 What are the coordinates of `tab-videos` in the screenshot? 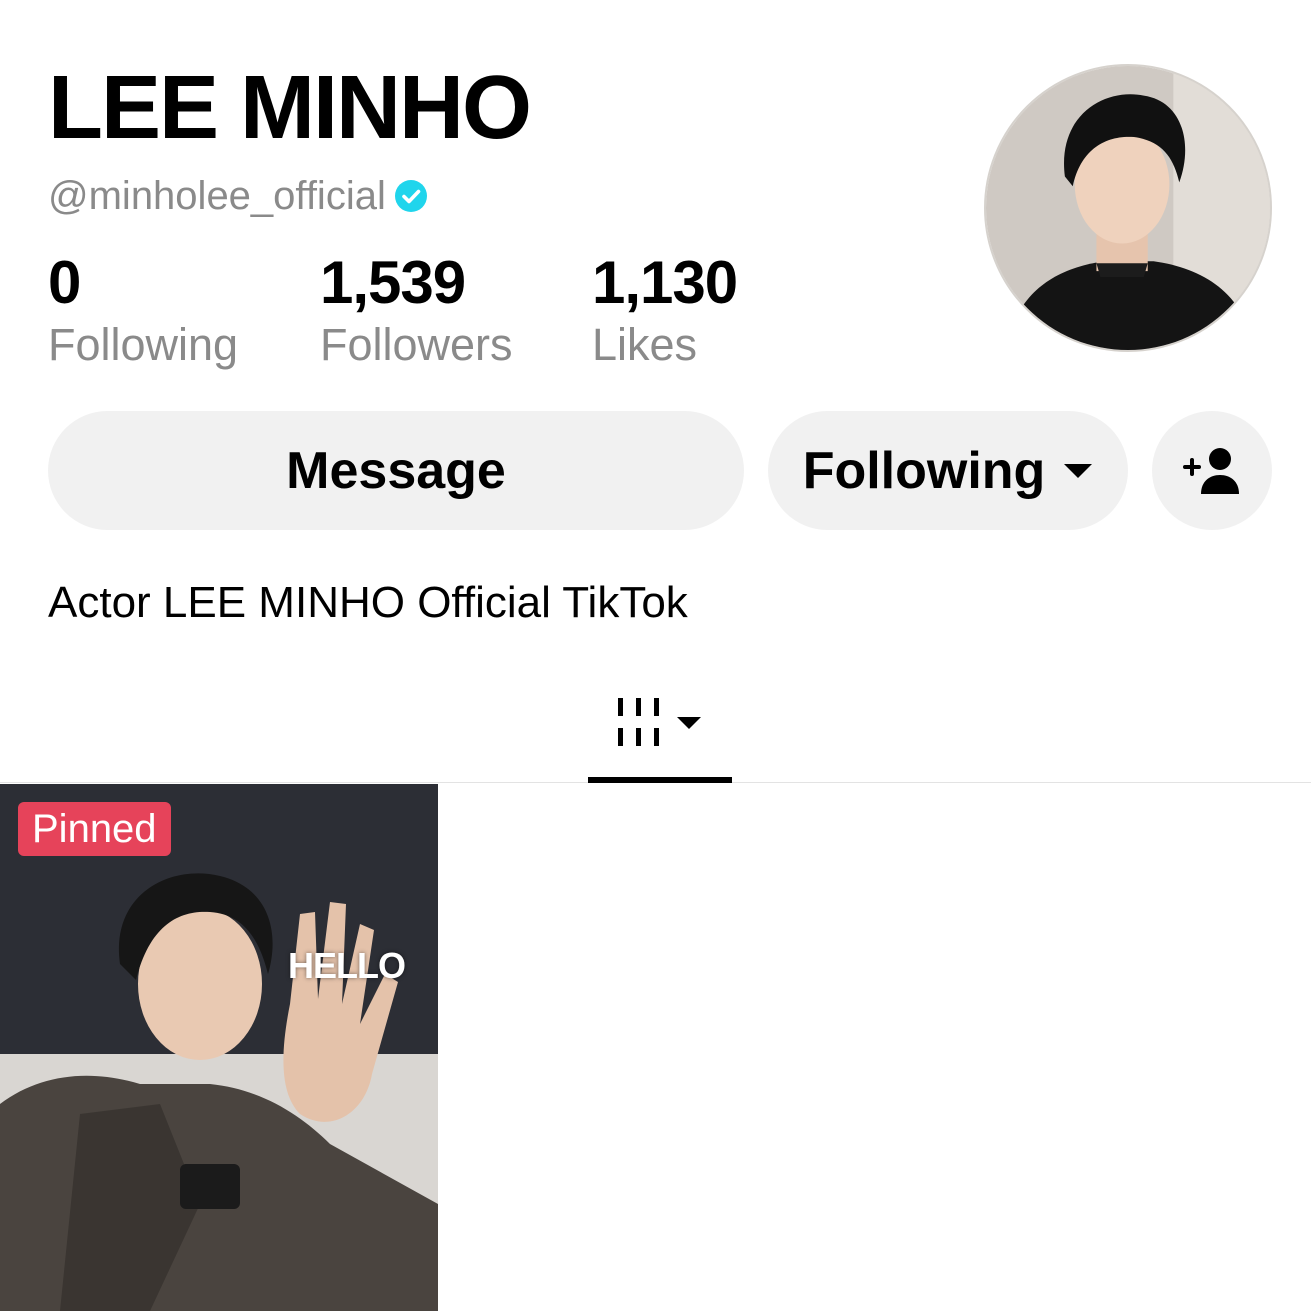 It's located at (660, 736).